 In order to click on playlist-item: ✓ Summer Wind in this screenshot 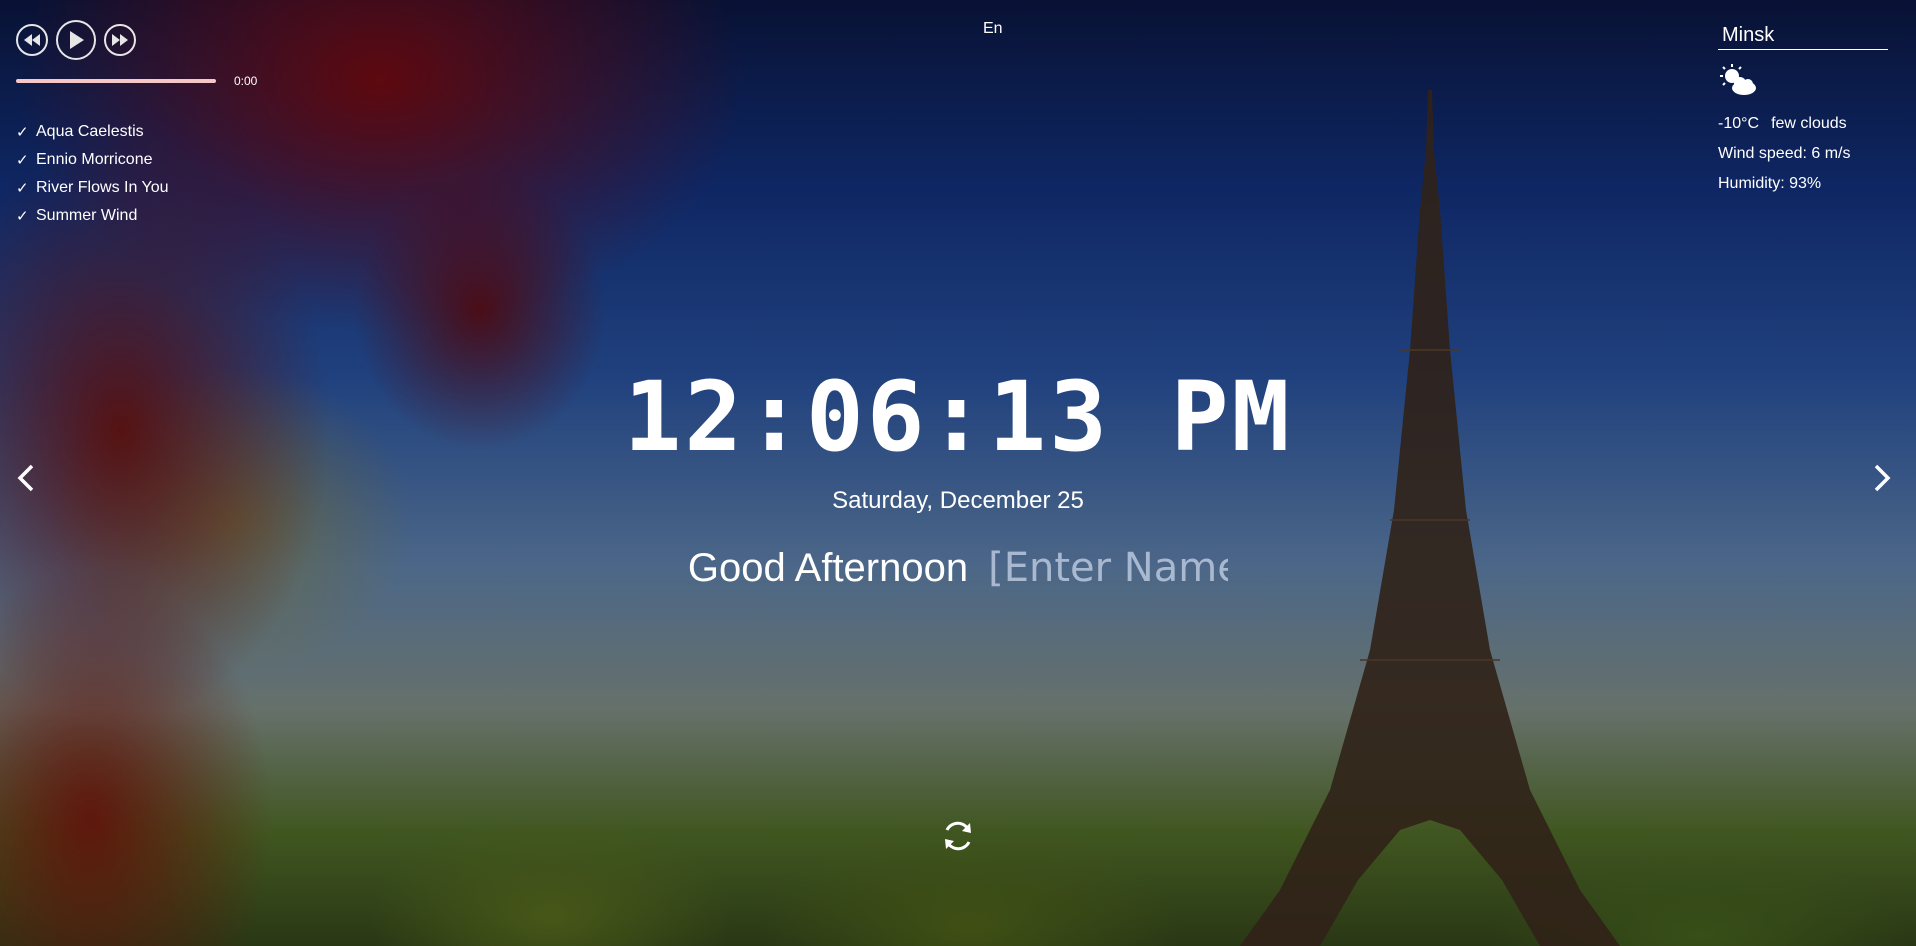, I will do `click(146, 216)`.